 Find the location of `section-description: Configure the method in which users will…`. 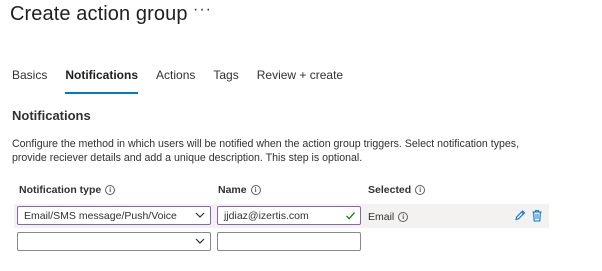

section-description: Configure the method in which users will… is located at coordinates (266, 151).